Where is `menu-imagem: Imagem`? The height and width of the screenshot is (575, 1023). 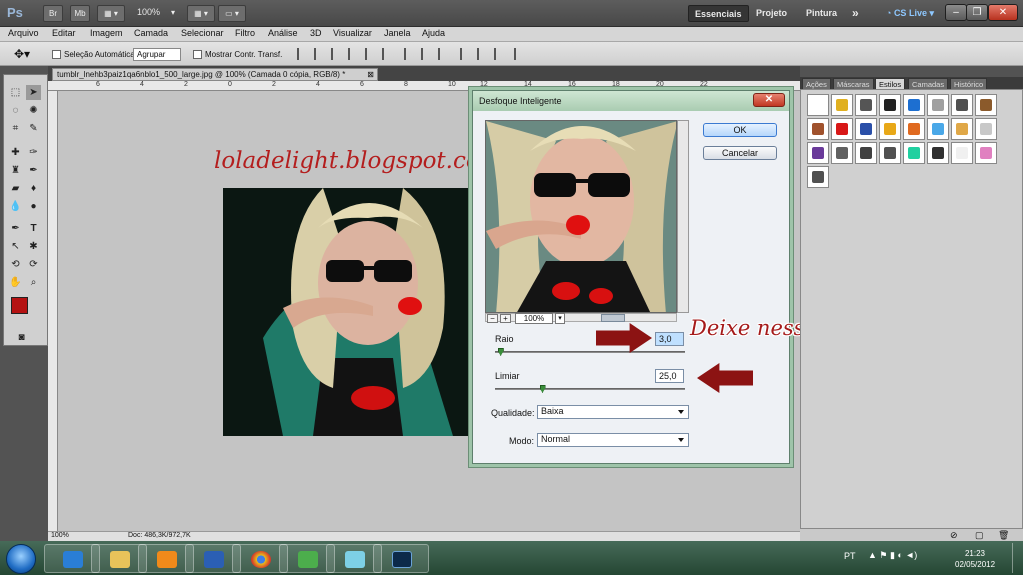 menu-imagem: Imagem is located at coordinates (106, 33).